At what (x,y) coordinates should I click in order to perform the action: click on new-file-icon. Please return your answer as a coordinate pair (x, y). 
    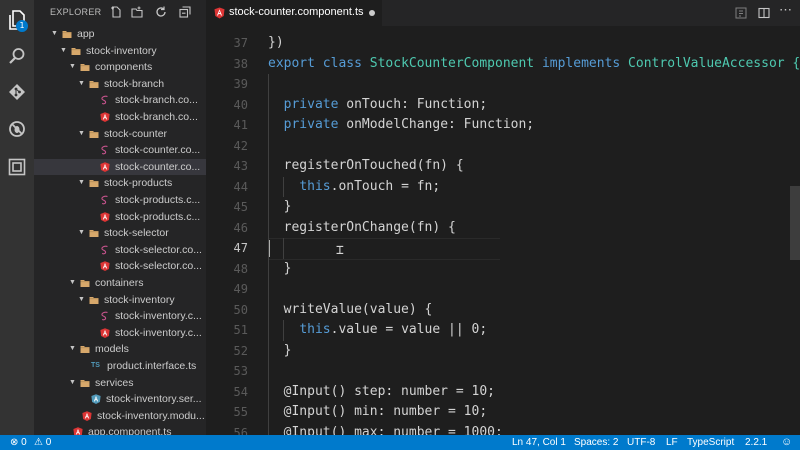
    Looking at the image, I should click on (116, 12).